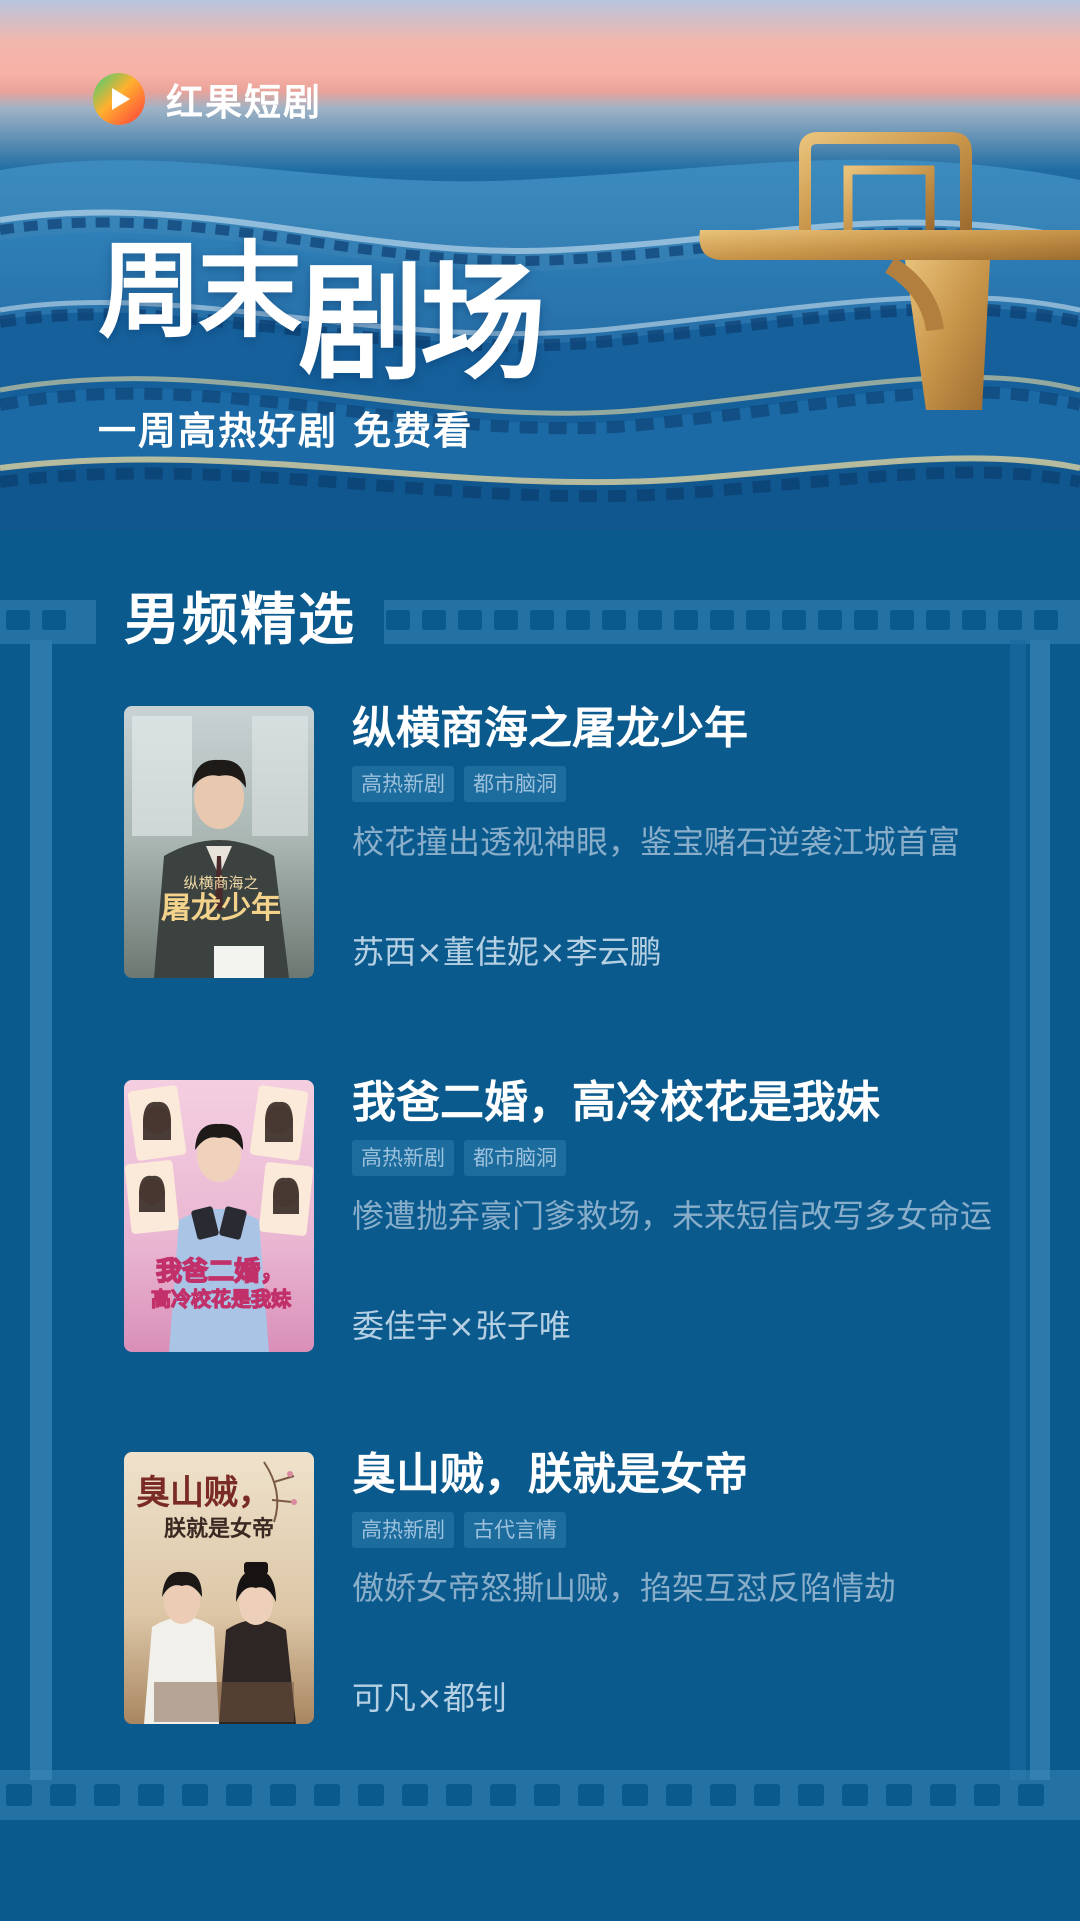  Describe the element at coordinates (672, 1530) in the screenshot. I see `drama-tags: 高热新剧 古代言情` at that location.